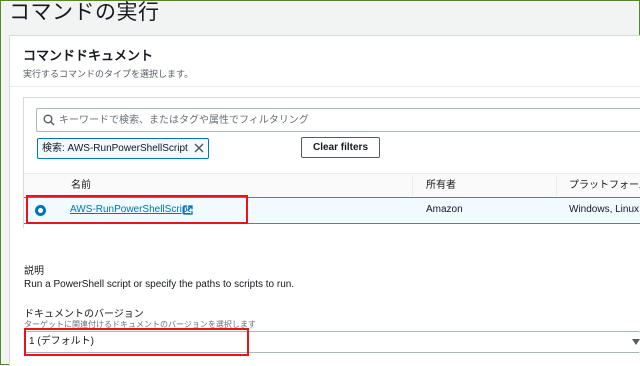 This screenshot has width=640, height=366. I want to click on clear-filters-button: Clear filters, so click(340, 147).